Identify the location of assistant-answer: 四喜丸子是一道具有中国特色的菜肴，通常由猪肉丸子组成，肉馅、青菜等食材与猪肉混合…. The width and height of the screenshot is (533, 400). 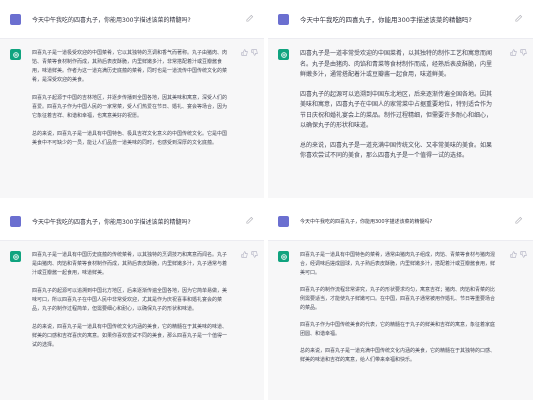
(398, 308).